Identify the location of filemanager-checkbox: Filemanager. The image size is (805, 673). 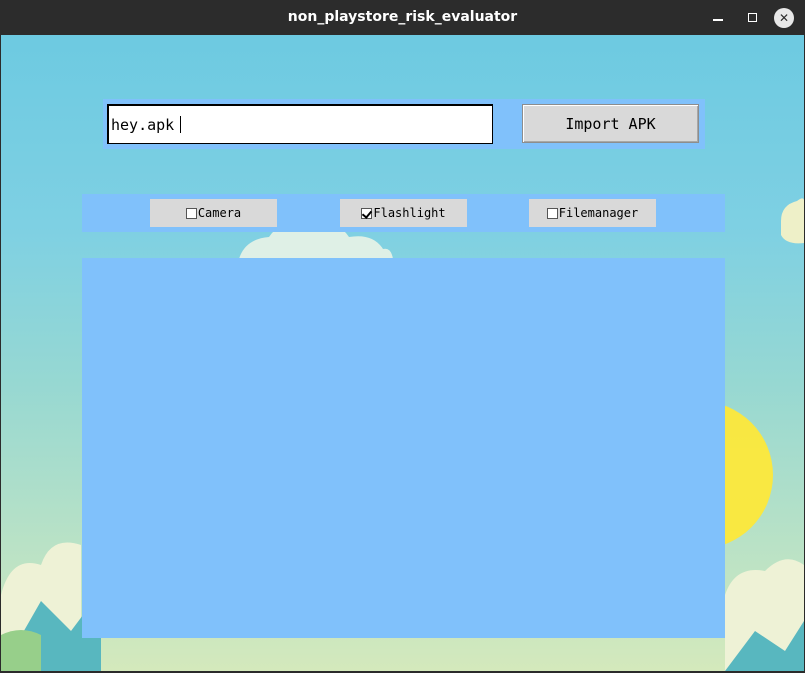
(592, 213).